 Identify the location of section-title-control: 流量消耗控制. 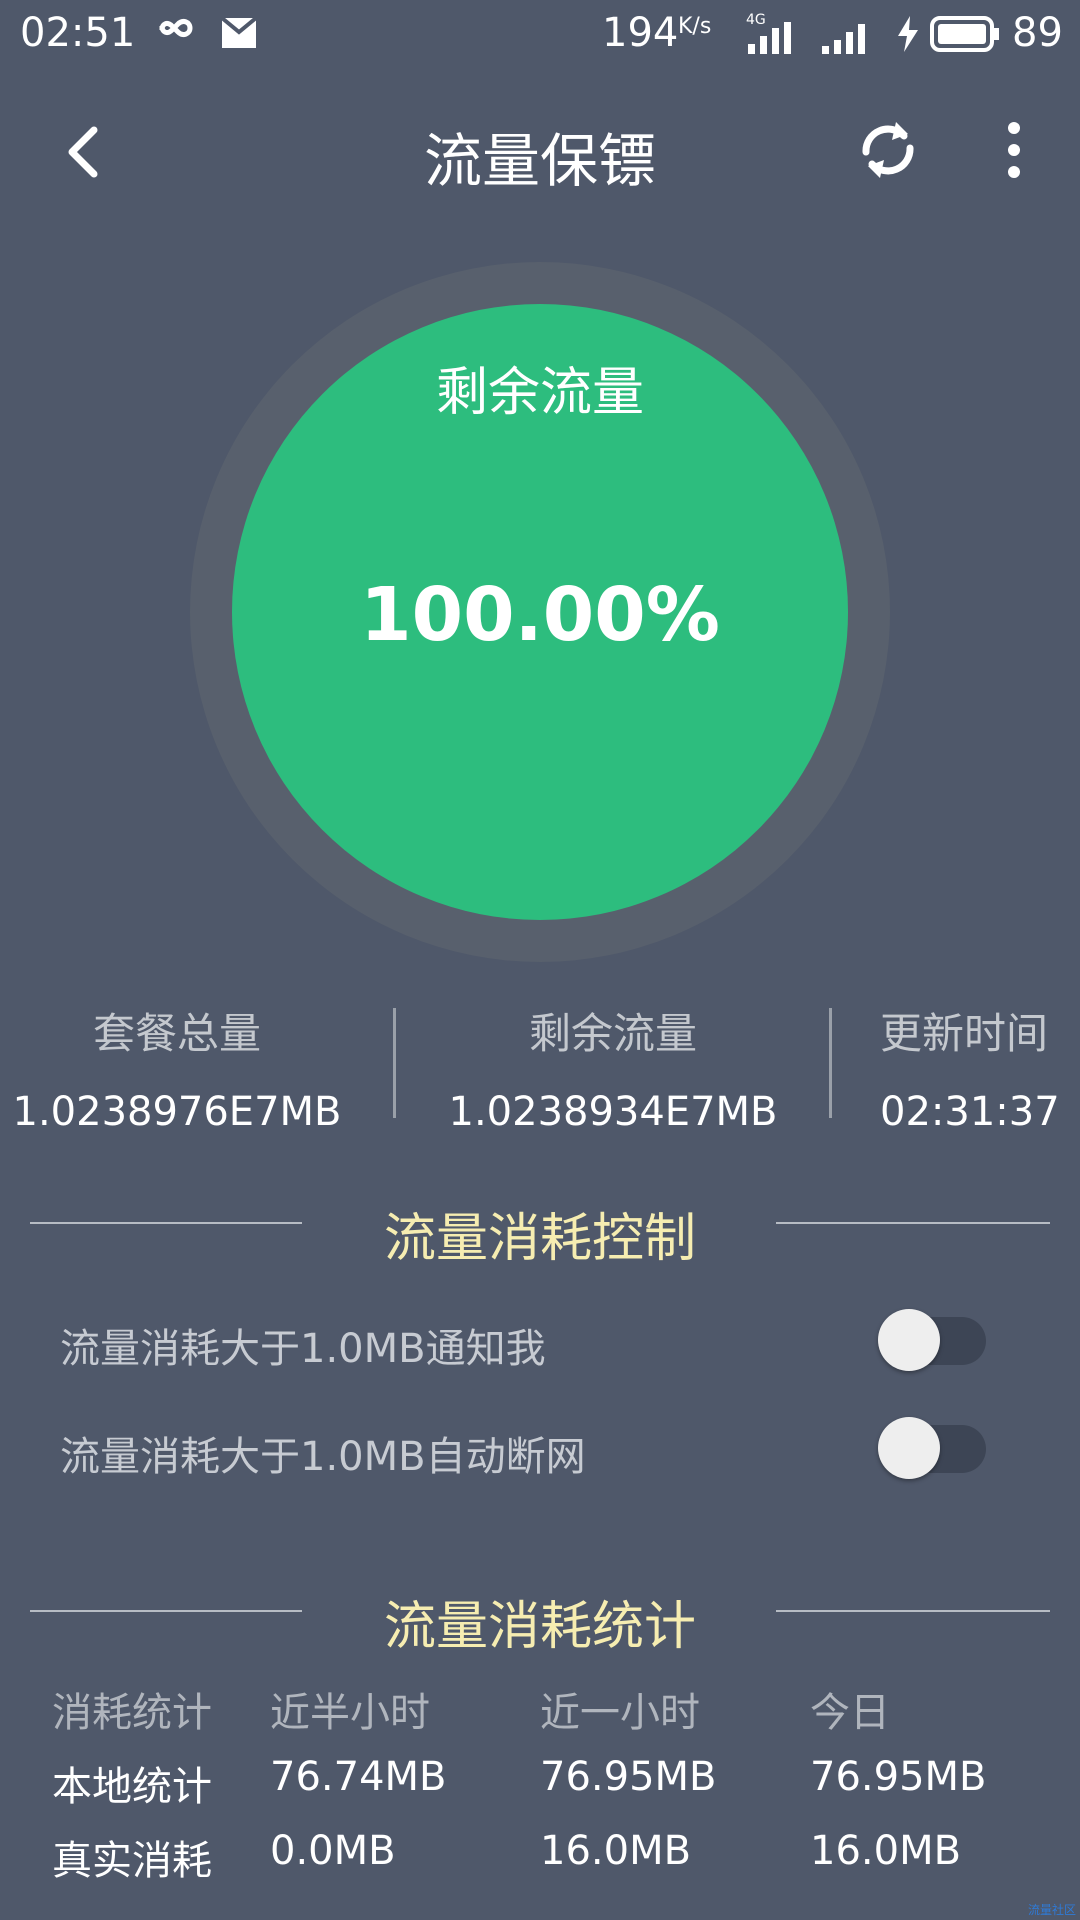
(539, 1239).